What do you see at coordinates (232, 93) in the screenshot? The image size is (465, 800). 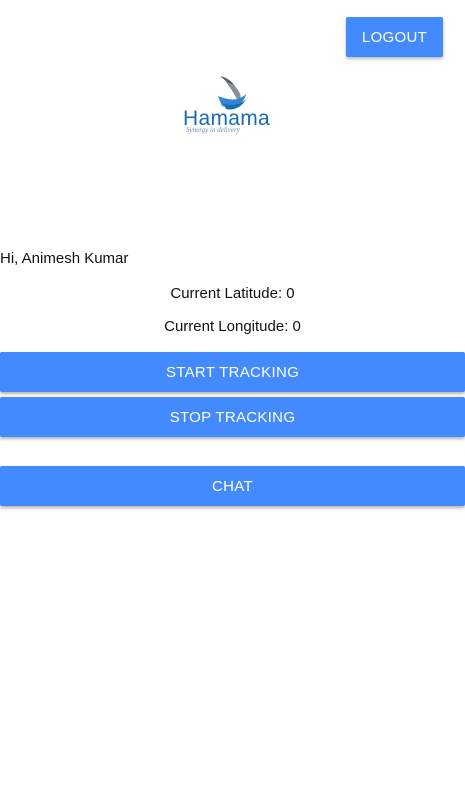 I see `bird-logo-icon` at bounding box center [232, 93].